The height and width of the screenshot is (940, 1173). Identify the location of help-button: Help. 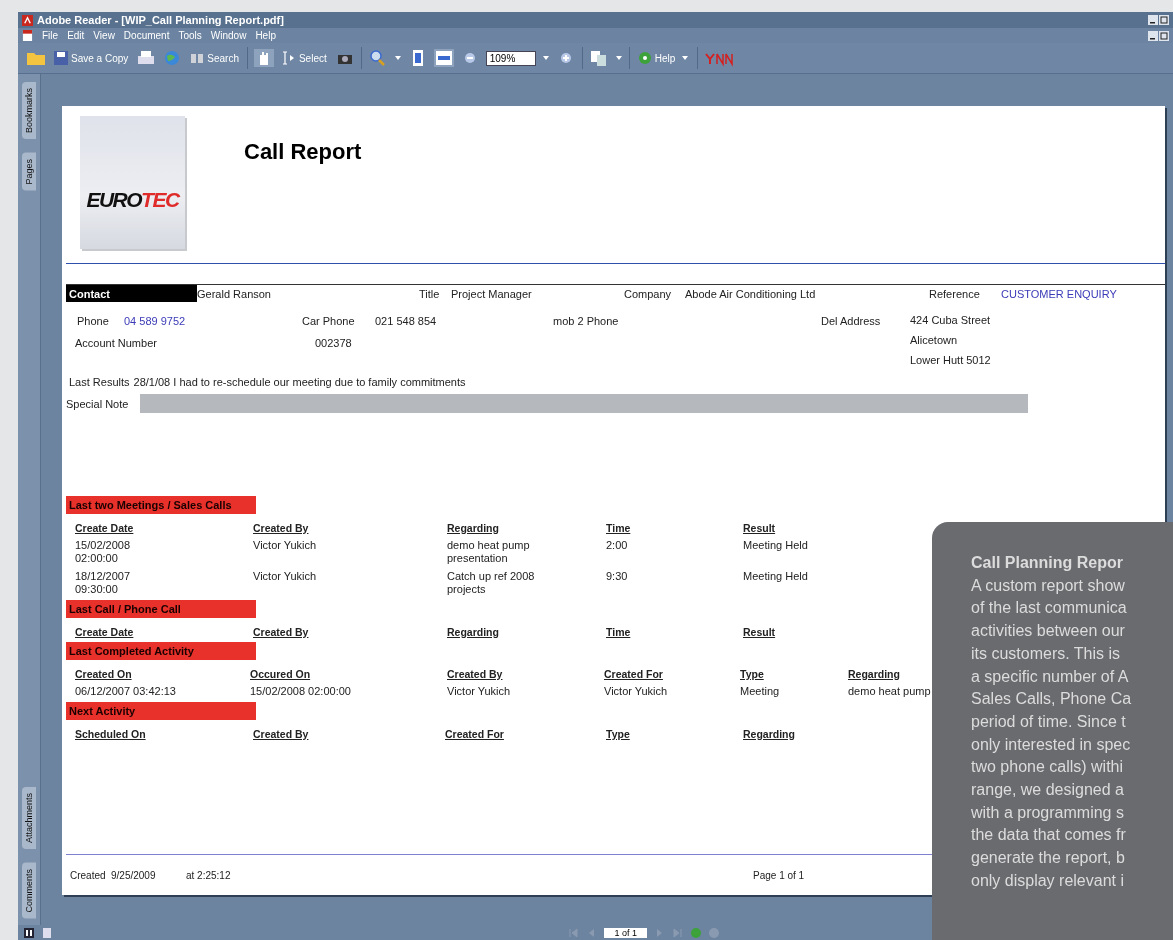
(663, 58).